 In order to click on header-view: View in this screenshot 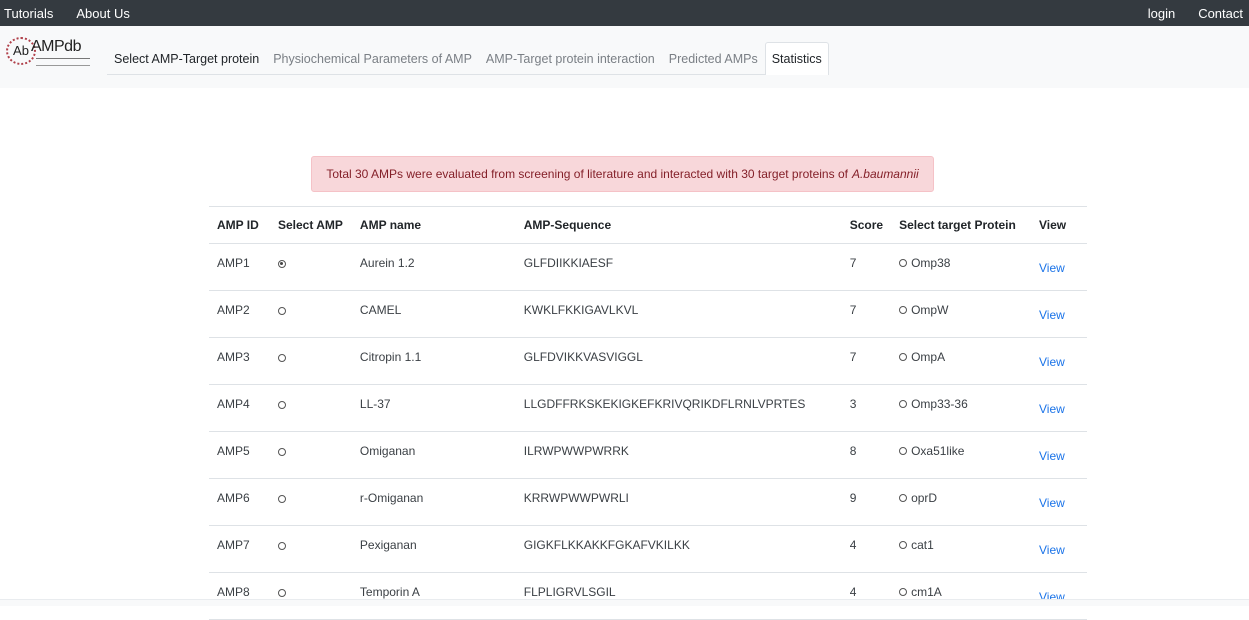, I will do `click(1059, 225)`.